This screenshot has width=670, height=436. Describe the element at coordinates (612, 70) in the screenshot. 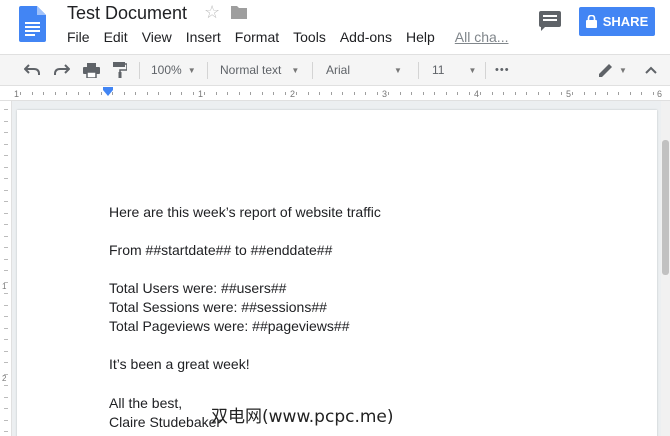

I see `editing-mode-button: ▼` at that location.